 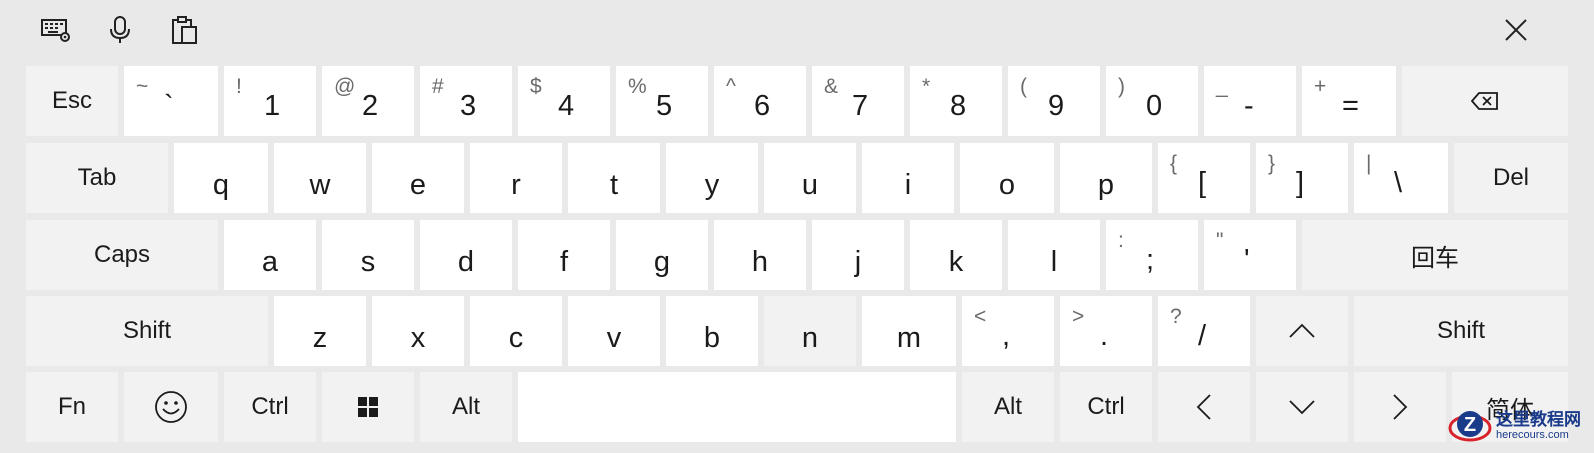 I want to click on shift-right-key: Shift, so click(x=1461, y=331).